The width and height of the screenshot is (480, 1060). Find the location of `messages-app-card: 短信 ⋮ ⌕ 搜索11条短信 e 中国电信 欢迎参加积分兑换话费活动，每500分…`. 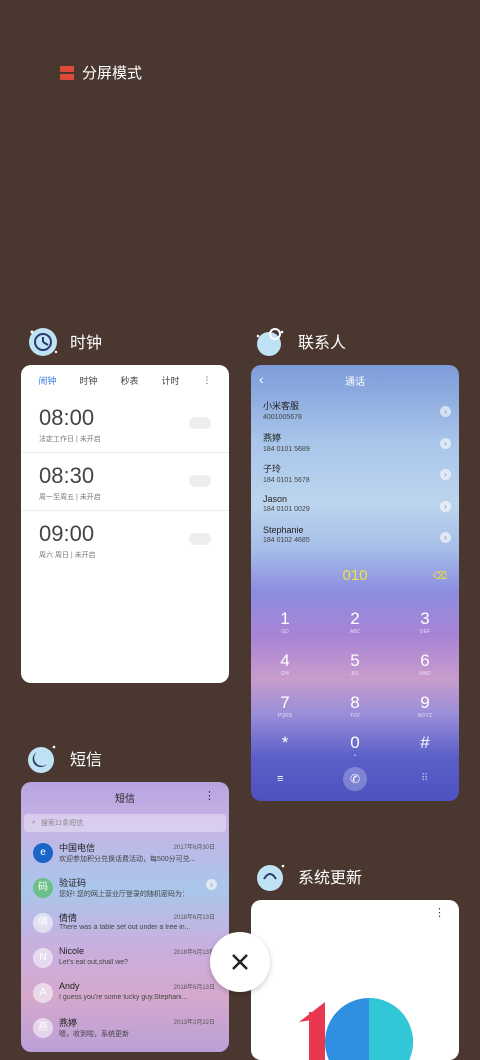

messages-app-card: 短信 ⋮ ⌕ 搜索11条短信 e 中国电信 欢迎参加积分兑换话费活动，每500分… is located at coordinates (125, 917).